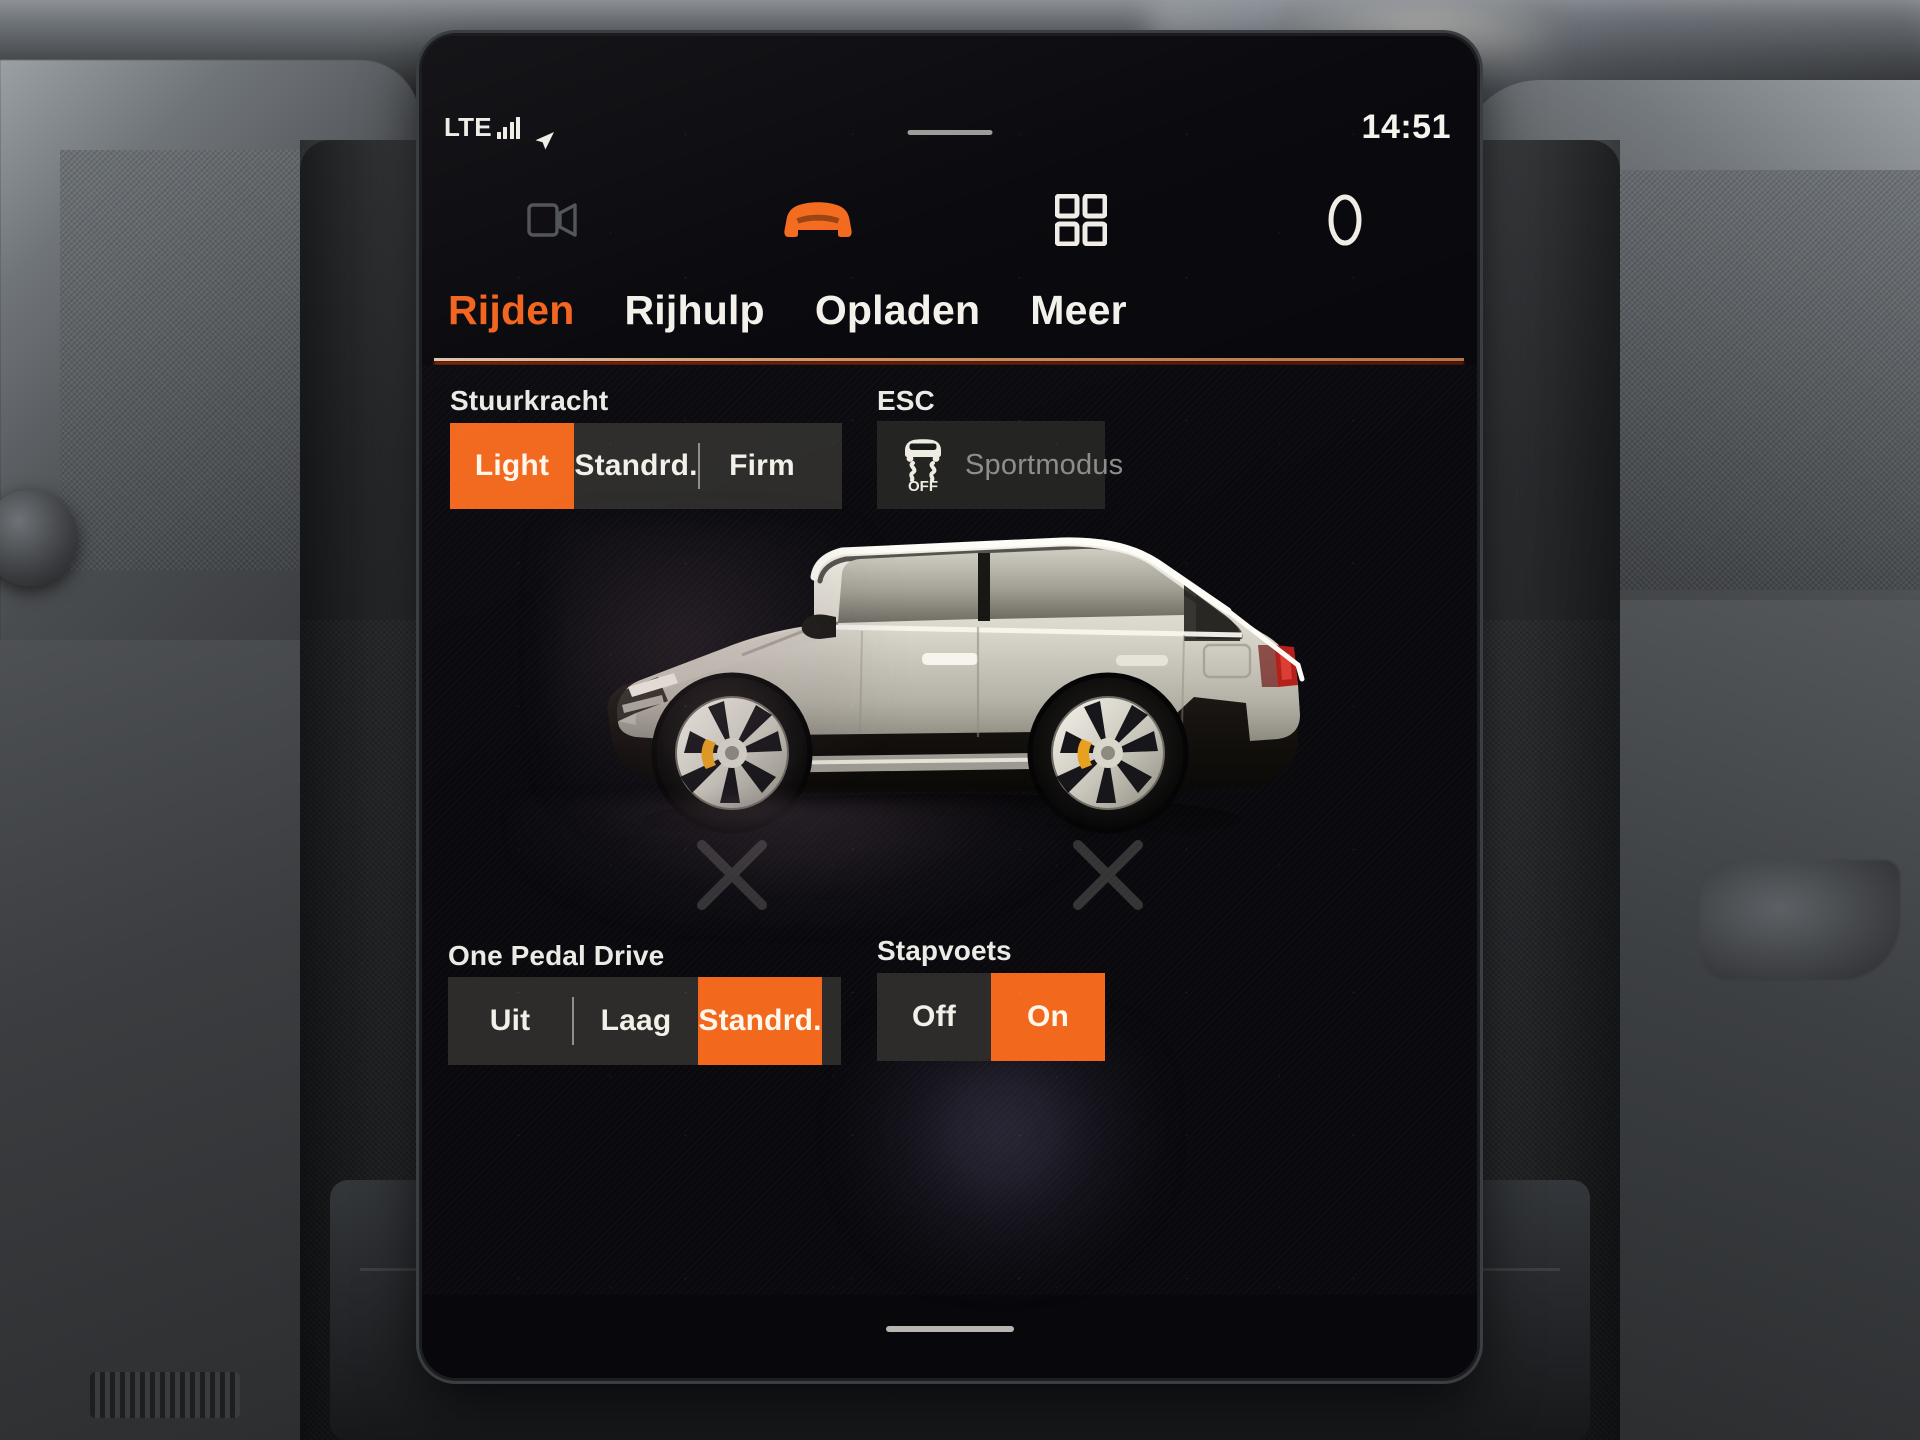 This screenshot has width=1920, height=1440. What do you see at coordinates (944, 950) in the screenshot?
I see `creep-section-label: Stapvoets` at bounding box center [944, 950].